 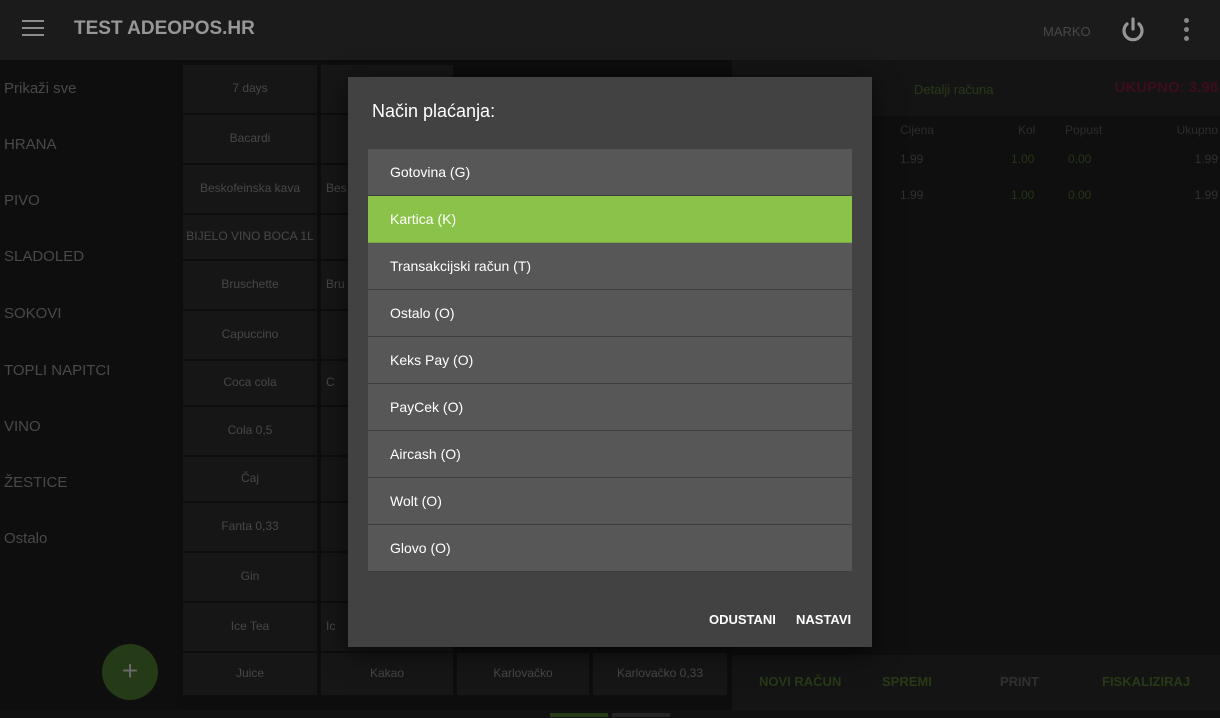 I want to click on continue-button: NASTAVI, so click(x=823, y=619).